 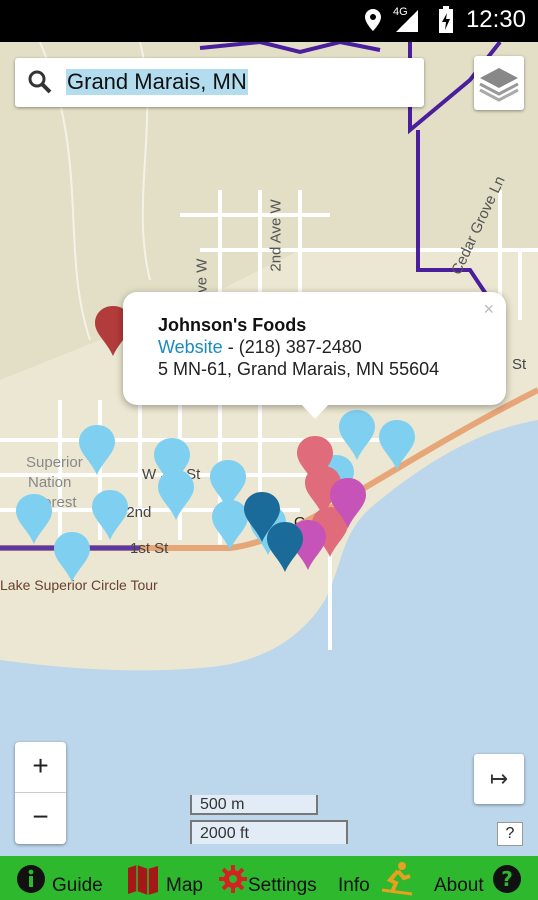 What do you see at coordinates (157, 82) in the screenshot?
I see `search-input: Grand Marais, MN` at bounding box center [157, 82].